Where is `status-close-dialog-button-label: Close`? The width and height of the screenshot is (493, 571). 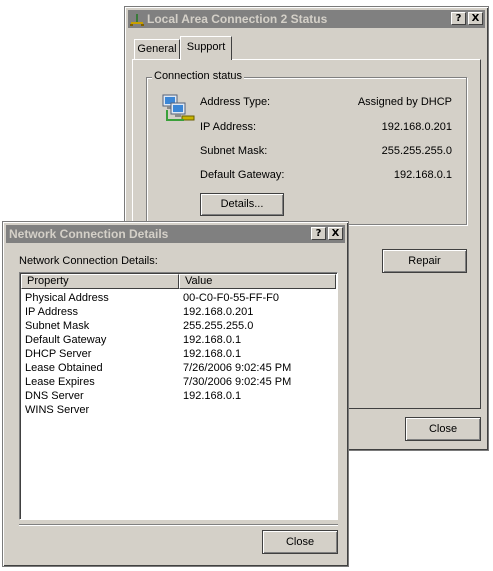 status-close-dialog-button-label: Close is located at coordinates (443, 429).